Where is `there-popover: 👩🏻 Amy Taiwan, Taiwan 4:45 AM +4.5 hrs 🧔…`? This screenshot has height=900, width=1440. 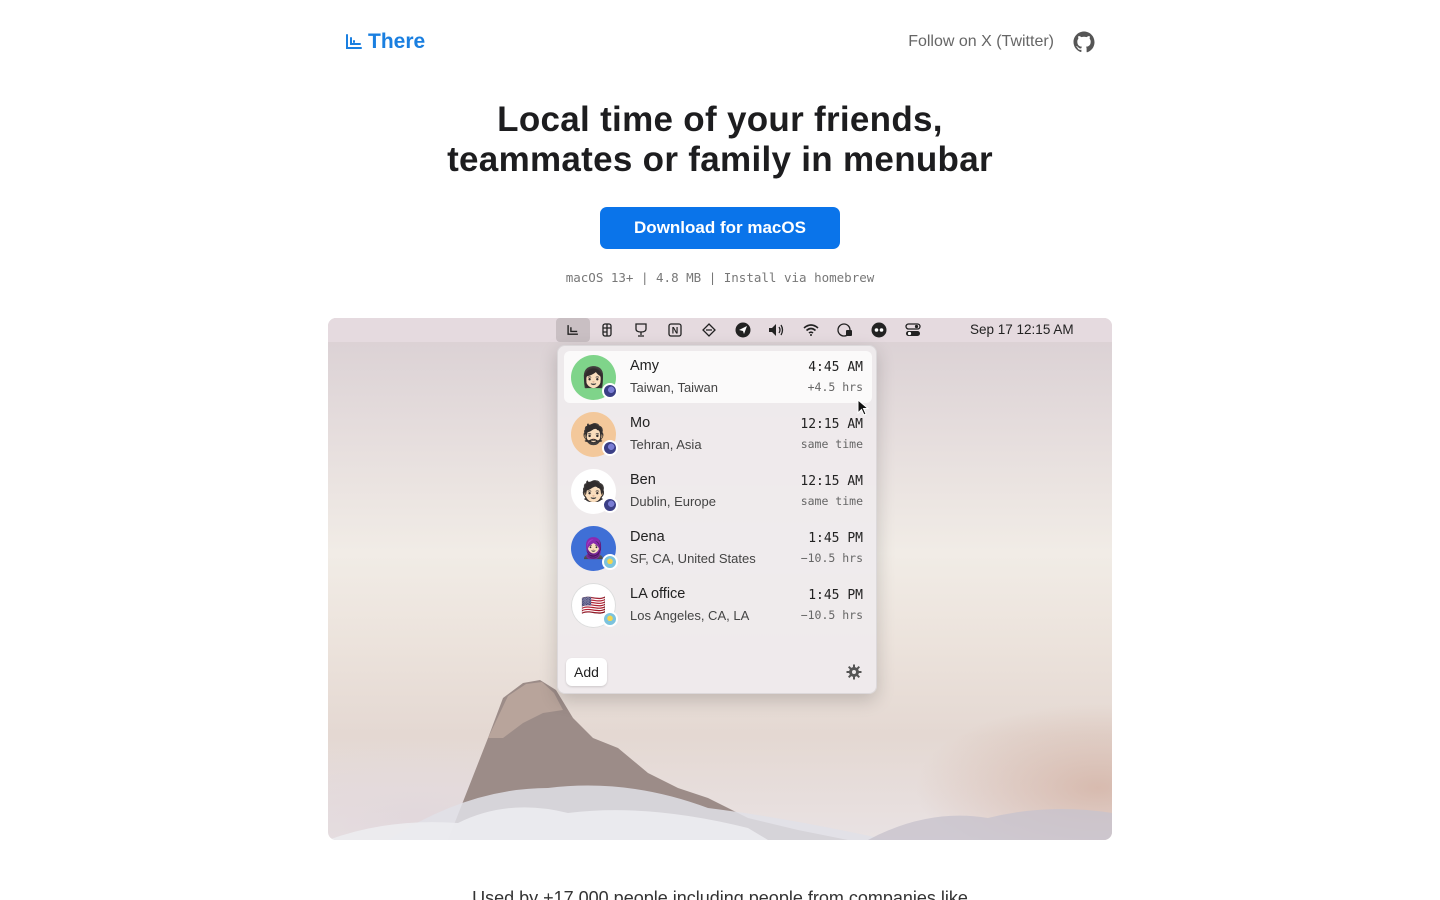
there-popover: 👩🏻 Amy Taiwan, Taiwan 4:45 AM +4.5 hrs 🧔… is located at coordinates (717, 519).